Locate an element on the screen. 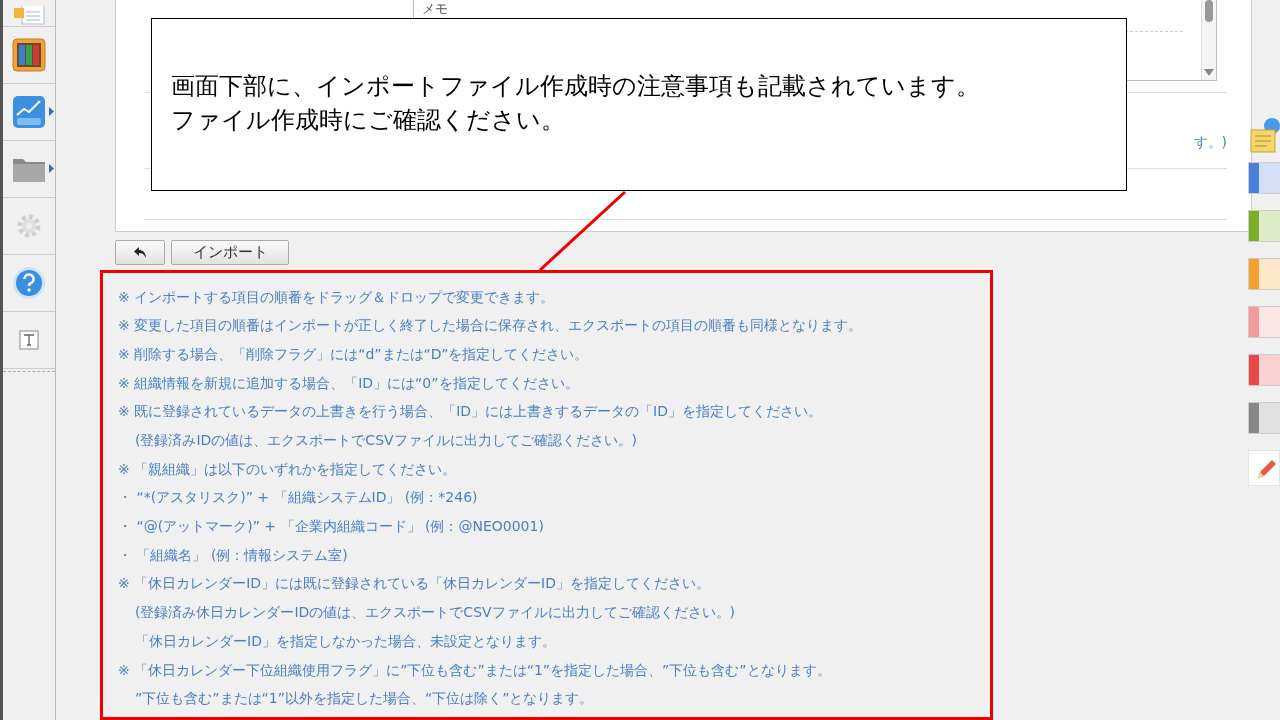  text-tool-icon is located at coordinates (29, 340).